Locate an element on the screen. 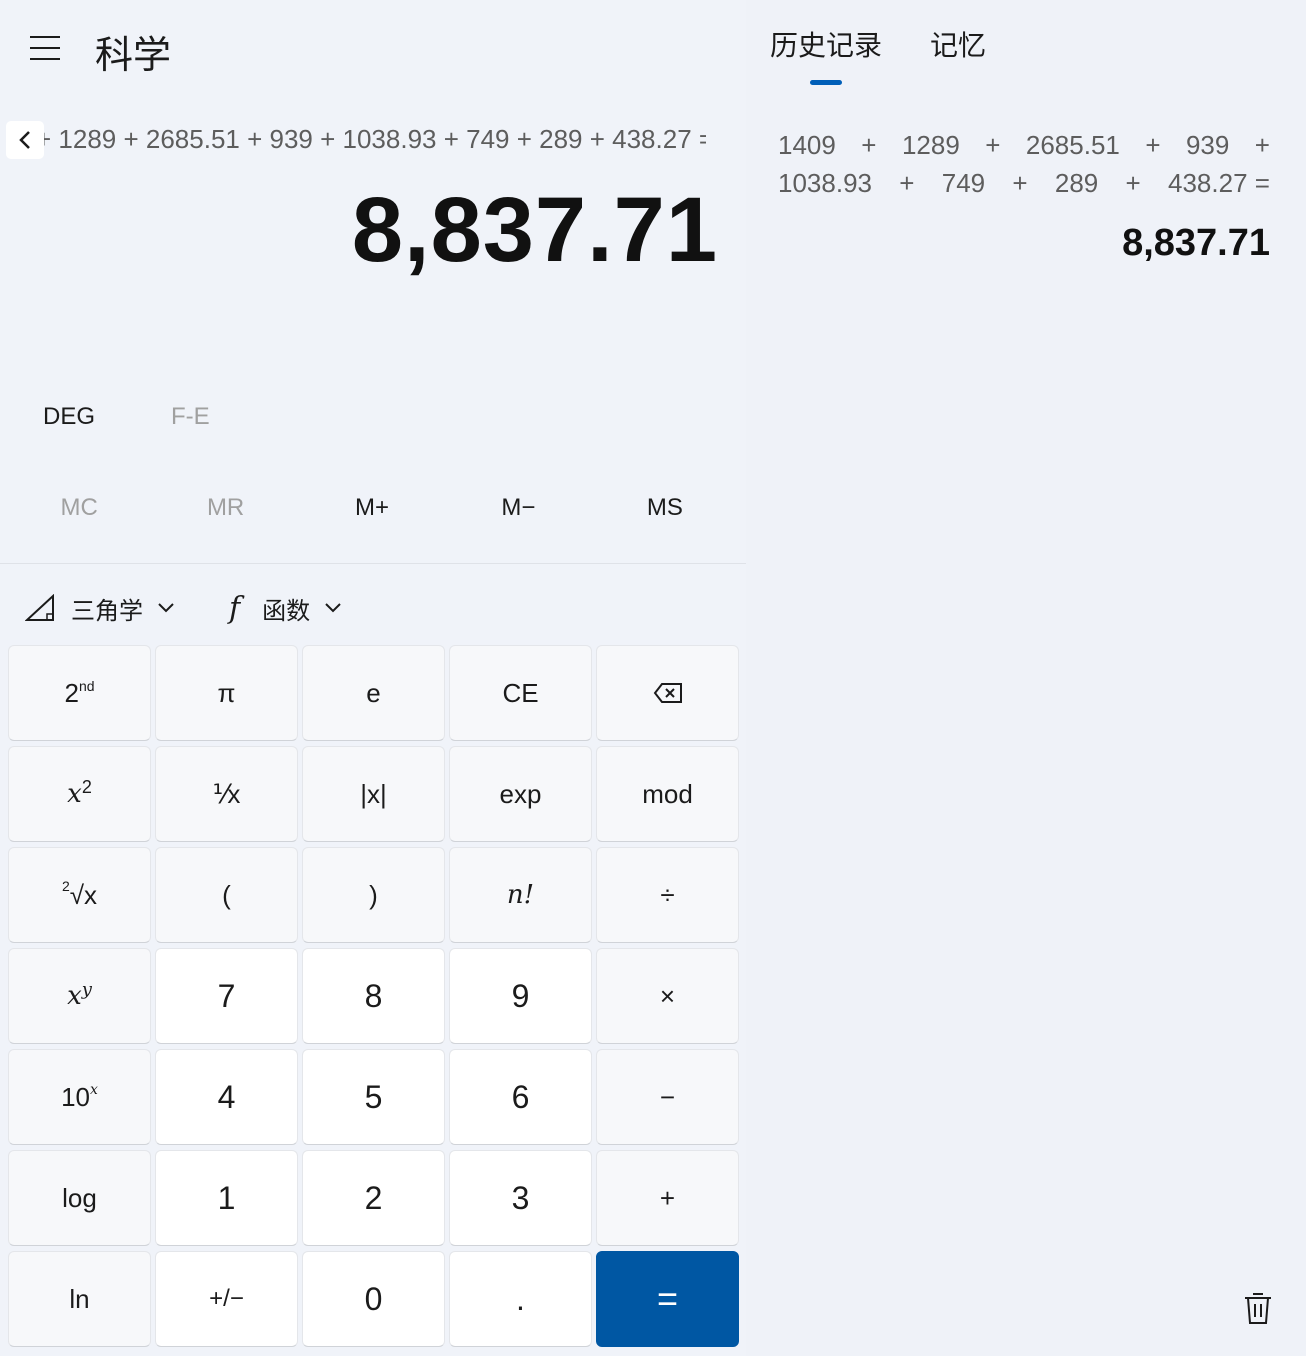  backspace-button is located at coordinates (667, 693).